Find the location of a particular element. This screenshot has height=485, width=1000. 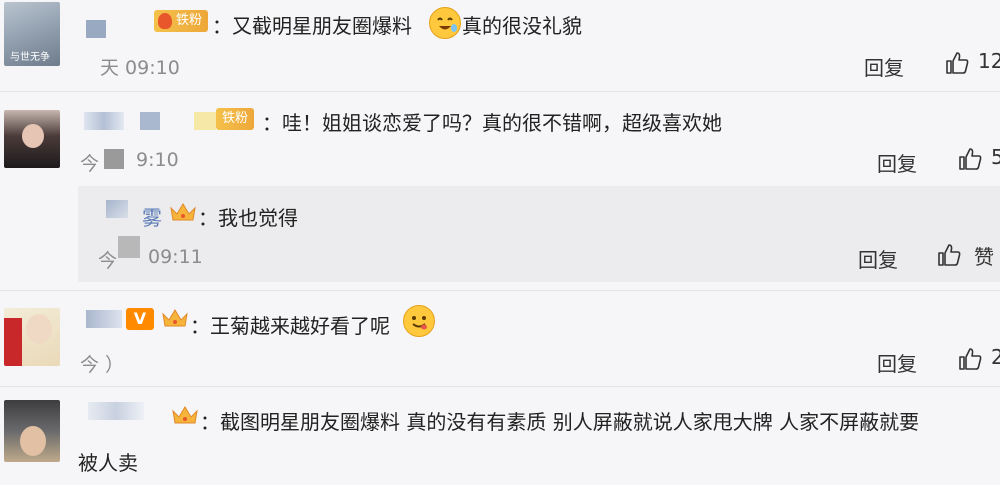

timestamp: 天 09:10 is located at coordinates (140, 68).